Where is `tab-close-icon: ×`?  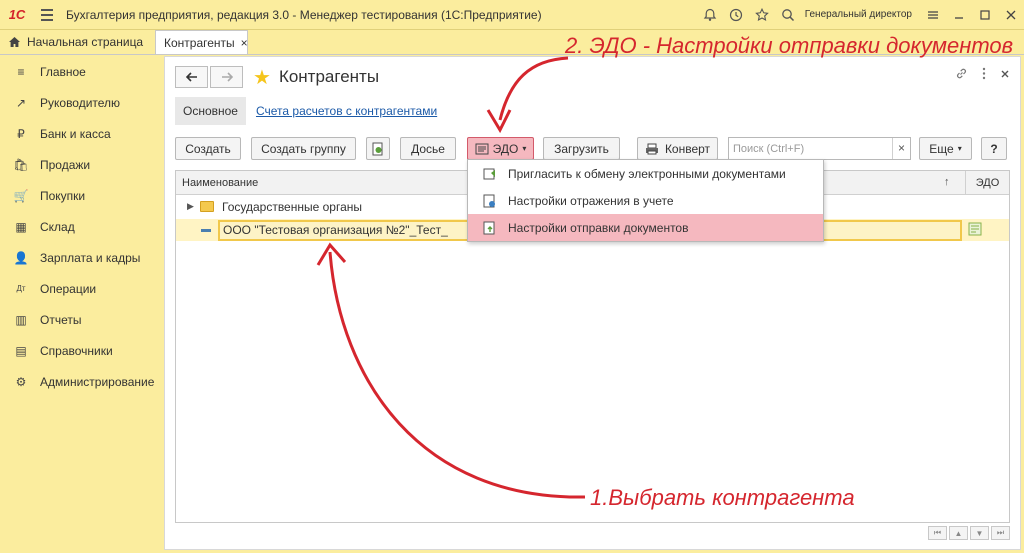 tab-close-icon: × is located at coordinates (244, 43).